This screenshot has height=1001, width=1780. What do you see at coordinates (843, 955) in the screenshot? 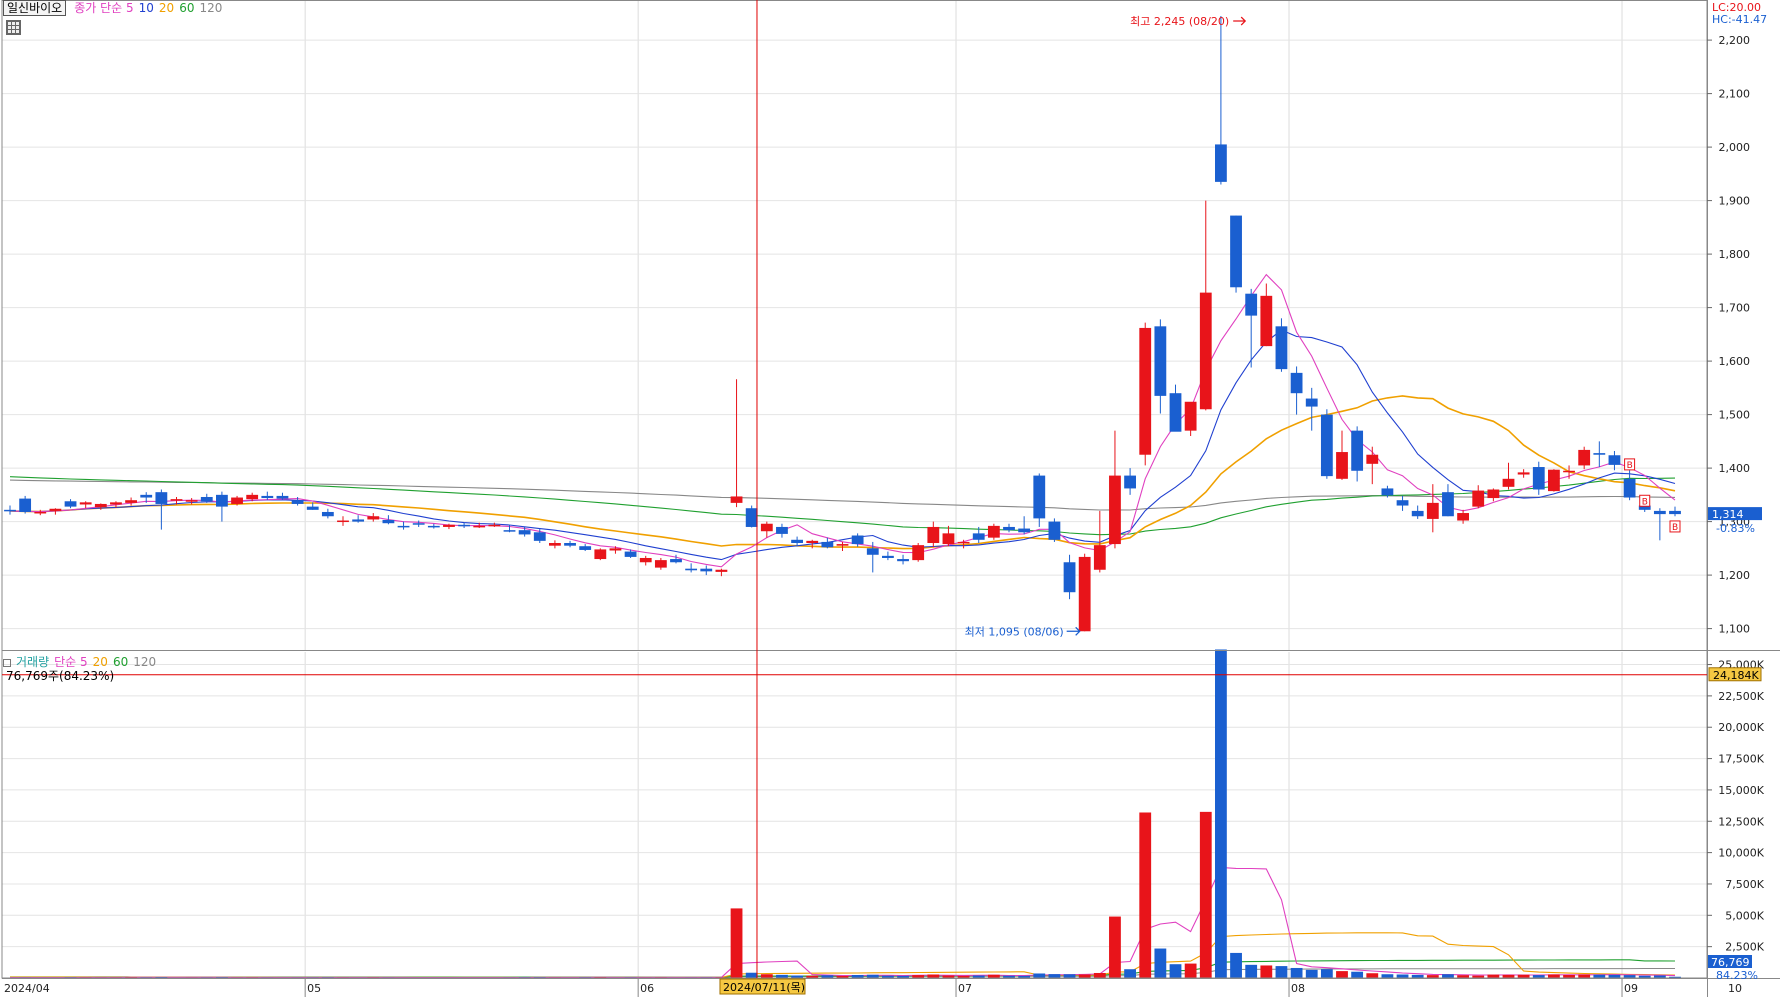
I see `vol-ma20-line` at bounding box center [843, 955].